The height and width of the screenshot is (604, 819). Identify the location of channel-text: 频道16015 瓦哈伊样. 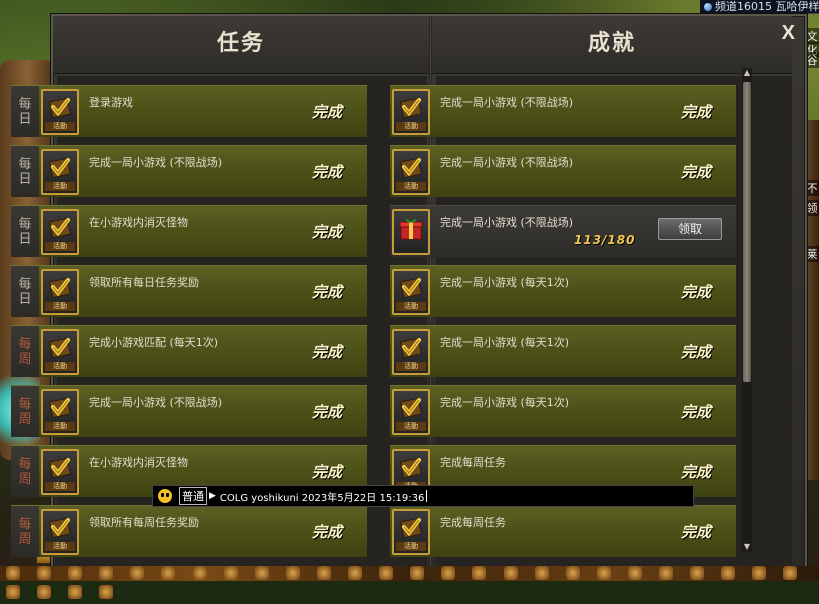
(767, 6).